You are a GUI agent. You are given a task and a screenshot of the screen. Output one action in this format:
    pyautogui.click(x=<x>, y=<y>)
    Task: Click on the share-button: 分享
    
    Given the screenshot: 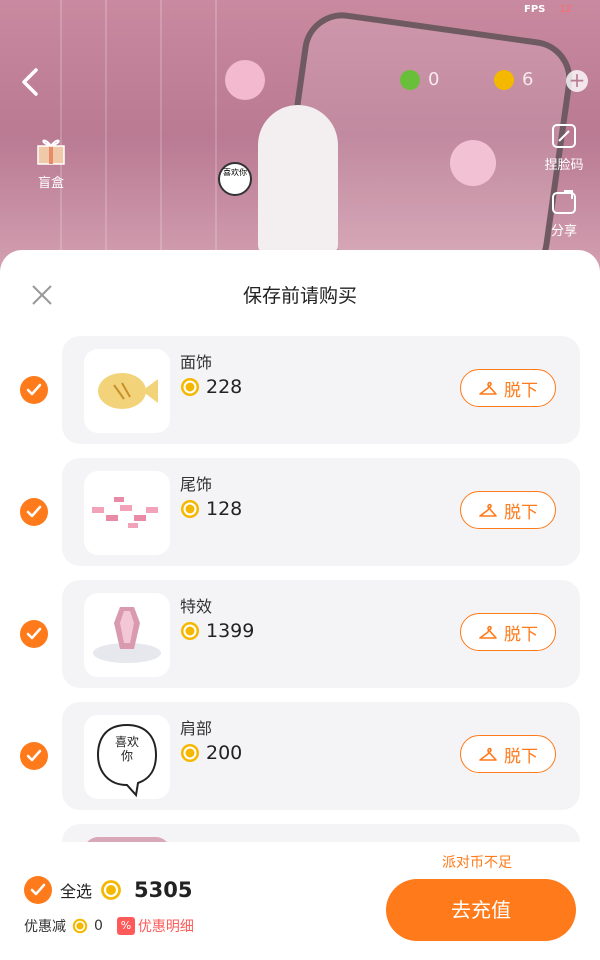 What is the action you would take?
    pyautogui.click(x=564, y=213)
    